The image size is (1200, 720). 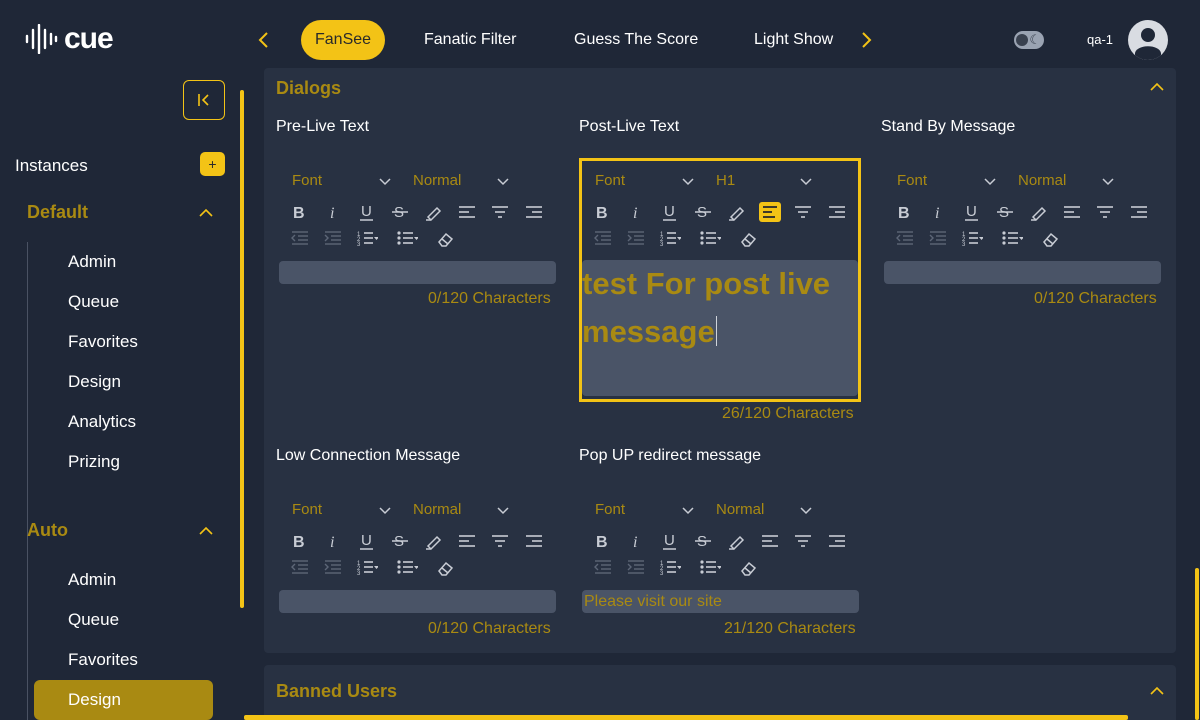 What do you see at coordinates (242, 349) in the screenshot?
I see `sidebar-scrollbar` at bounding box center [242, 349].